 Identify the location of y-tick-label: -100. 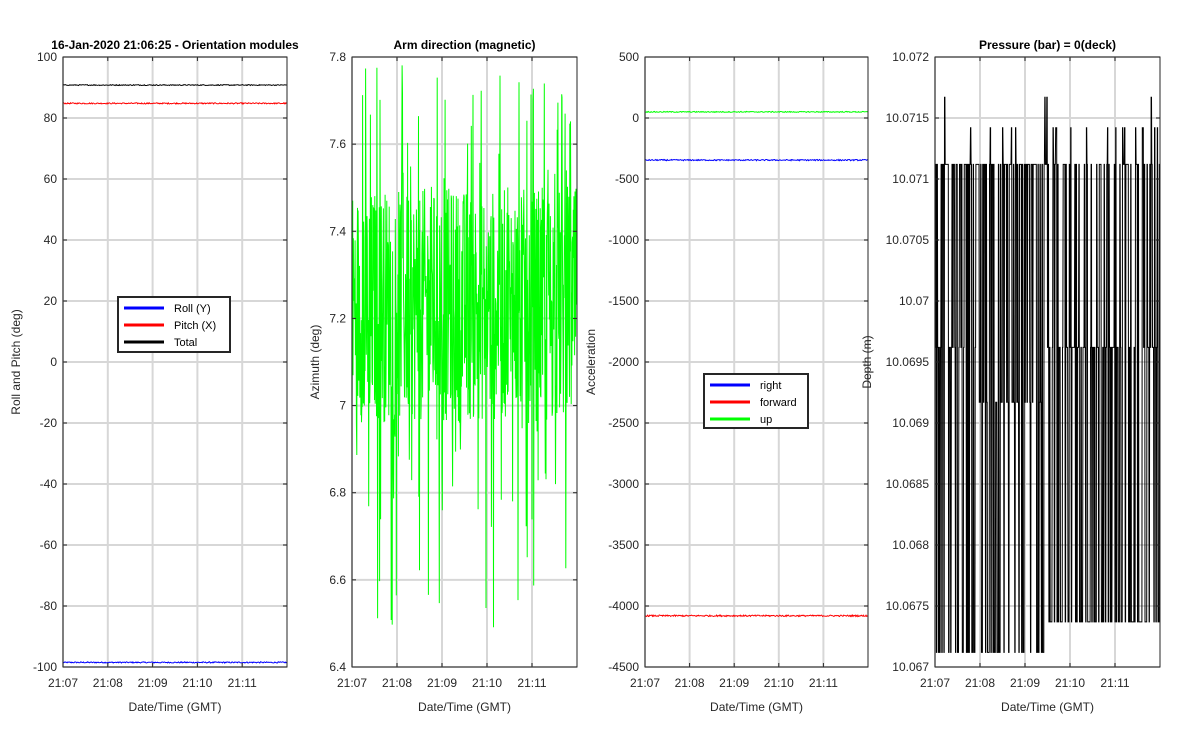
(45, 667).